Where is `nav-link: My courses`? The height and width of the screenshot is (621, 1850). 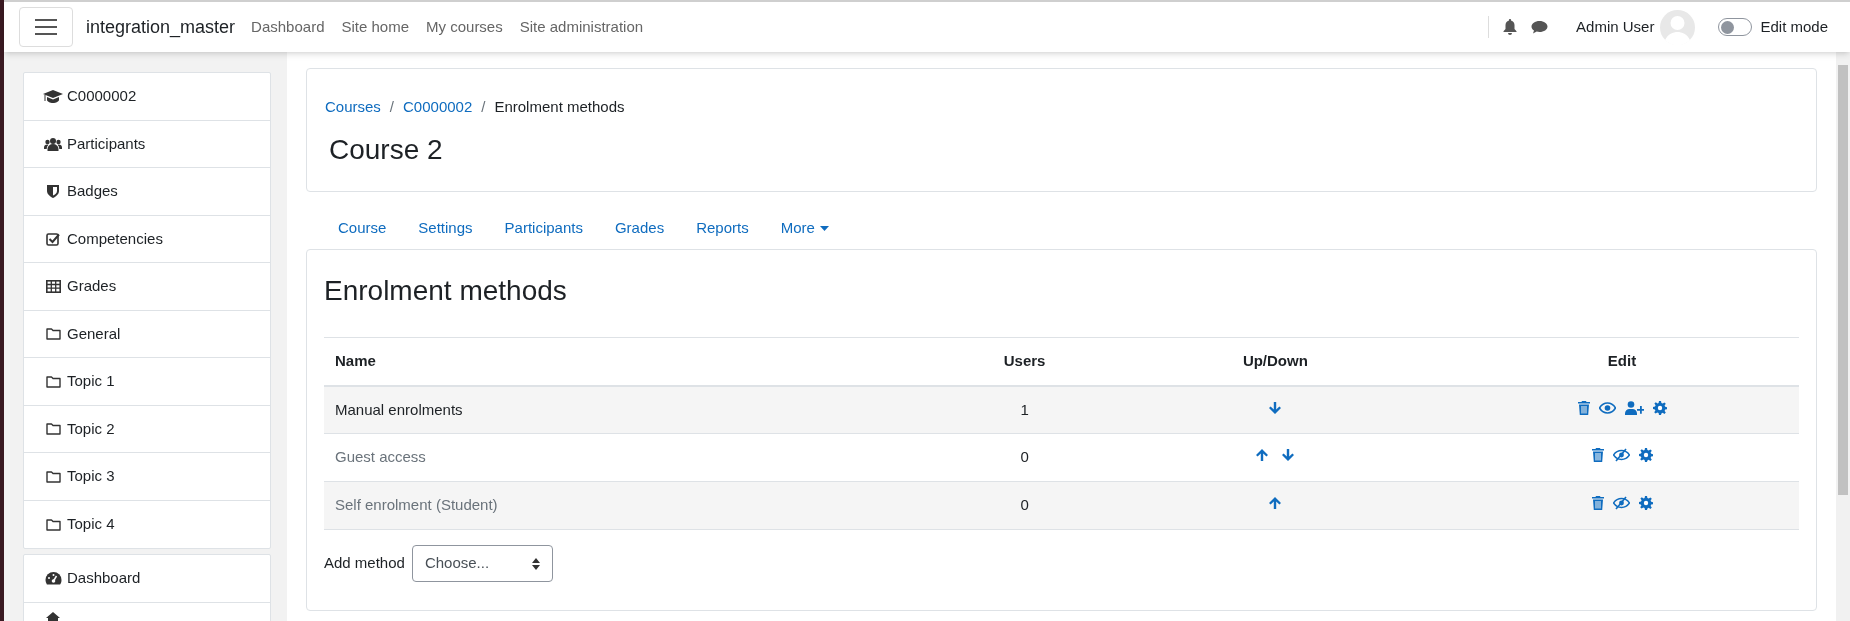
nav-link: My courses is located at coordinates (464, 27).